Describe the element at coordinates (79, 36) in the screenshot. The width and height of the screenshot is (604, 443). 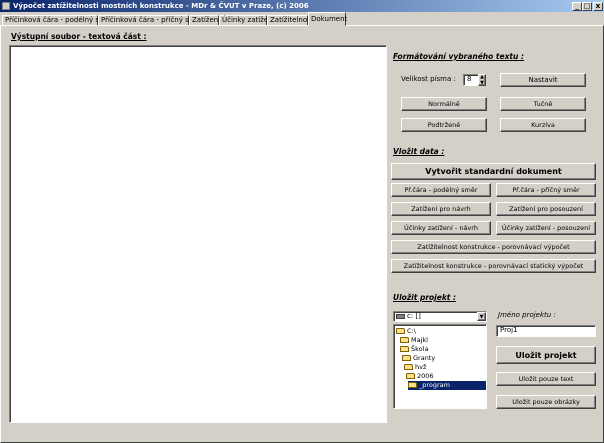
I see `output-heading: Výstupní soubor - textová část :` at that location.